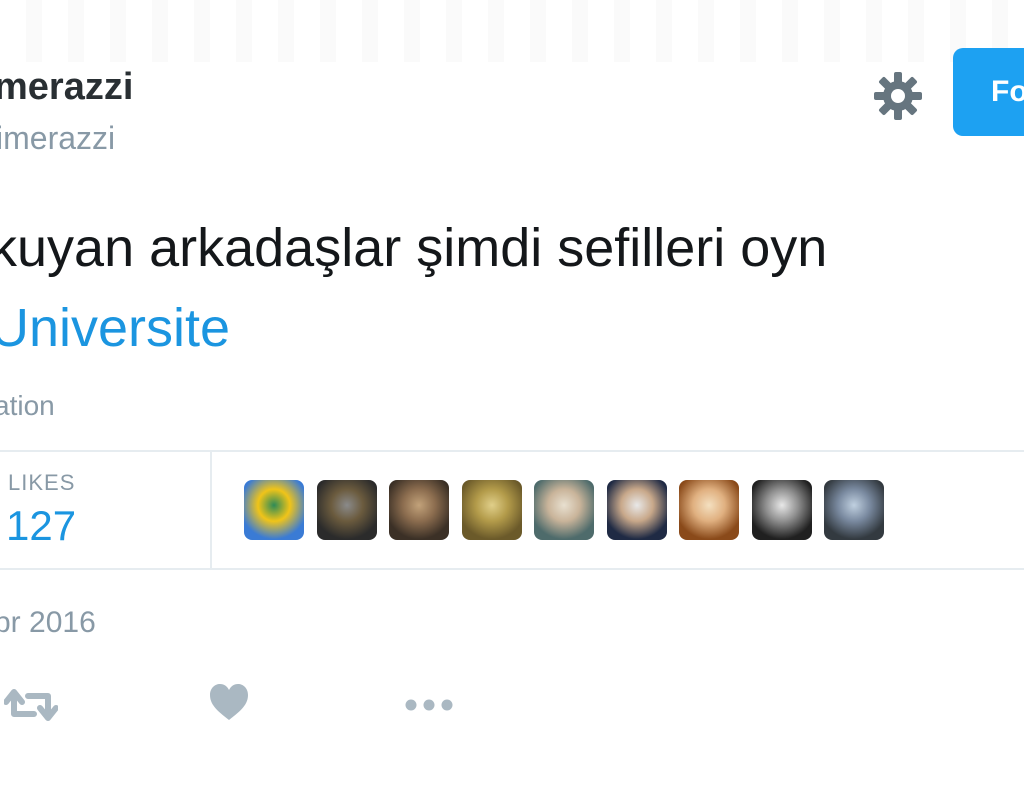  Describe the element at coordinates (41, 526) in the screenshot. I see `likes-count: 127` at that location.